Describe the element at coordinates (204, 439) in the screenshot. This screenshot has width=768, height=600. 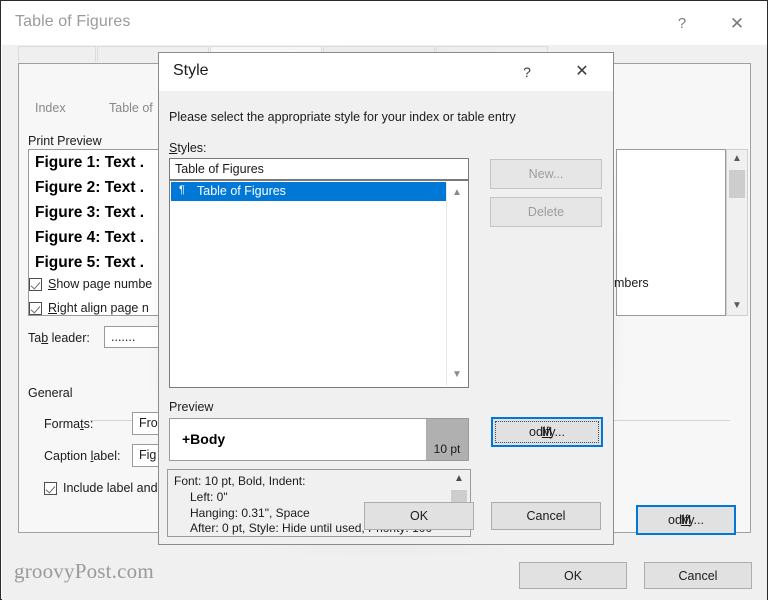
I see `style-preview-sample: +Body` at that location.